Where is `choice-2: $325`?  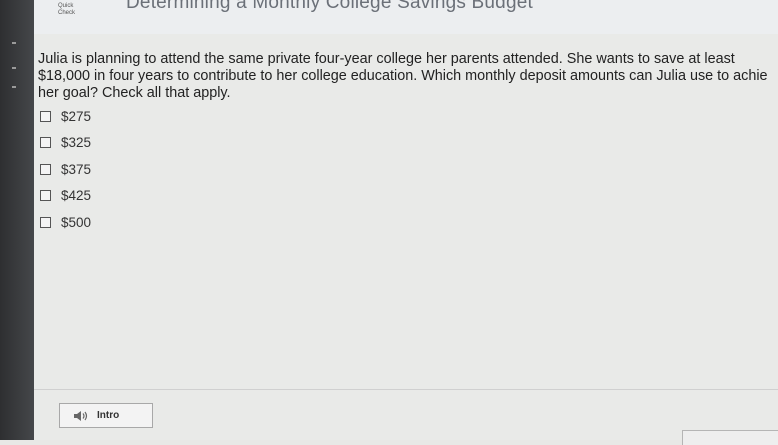 choice-2: $325 is located at coordinates (65, 143).